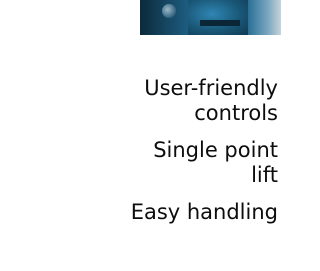 Image resolution: width=320 pixels, height=271 pixels. I want to click on product-photo, so click(210, 17).